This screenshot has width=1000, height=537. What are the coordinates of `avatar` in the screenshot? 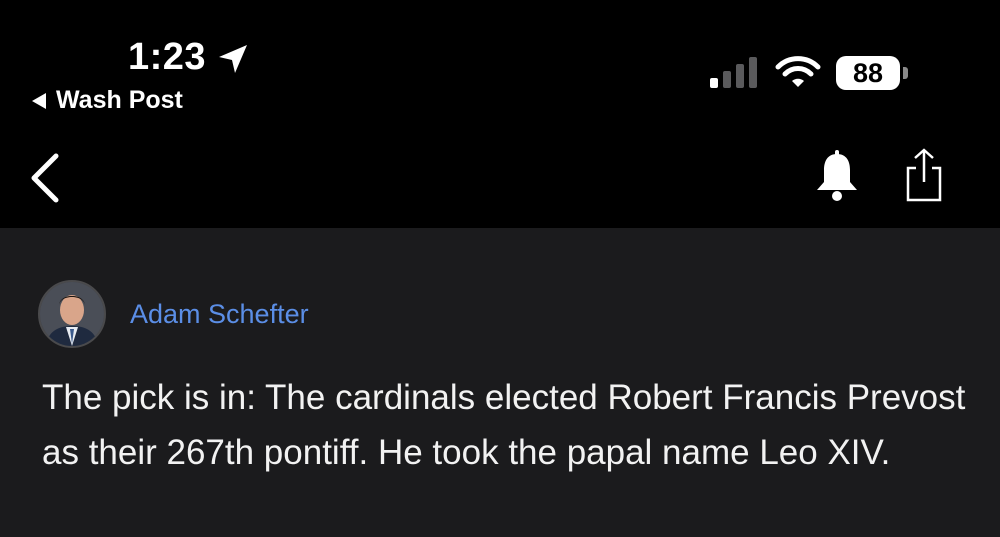 It's located at (72, 314).